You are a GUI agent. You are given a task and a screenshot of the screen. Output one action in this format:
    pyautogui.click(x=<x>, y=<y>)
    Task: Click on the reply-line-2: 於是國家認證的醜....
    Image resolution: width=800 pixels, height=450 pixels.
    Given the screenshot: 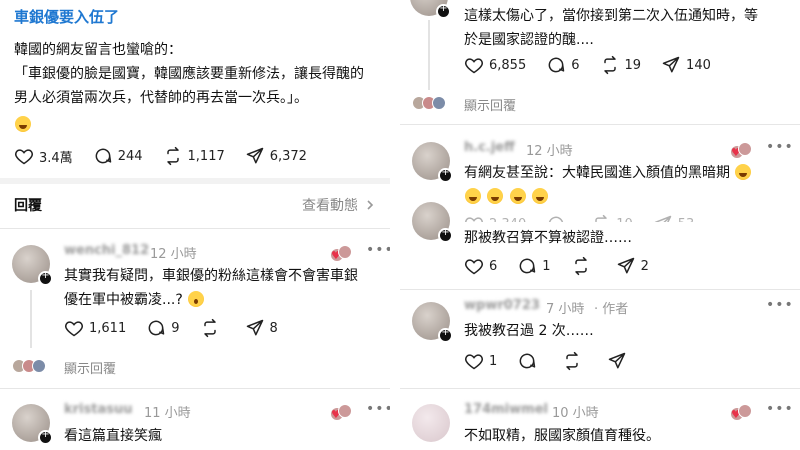 What is the action you would take?
    pyautogui.click(x=529, y=40)
    